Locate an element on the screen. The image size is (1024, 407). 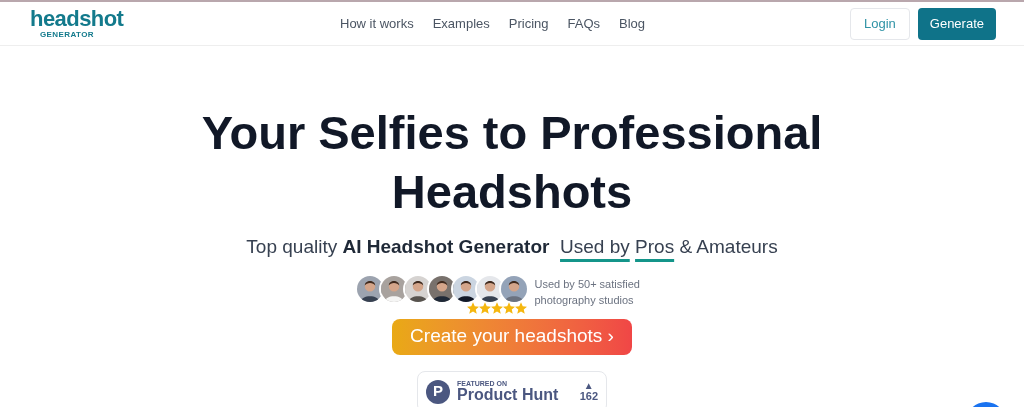
nav-link: How it works is located at coordinates (377, 23).